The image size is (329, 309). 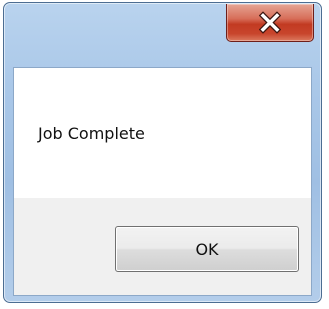 What do you see at coordinates (91, 133) in the screenshot?
I see `message-text: Job Complete` at bounding box center [91, 133].